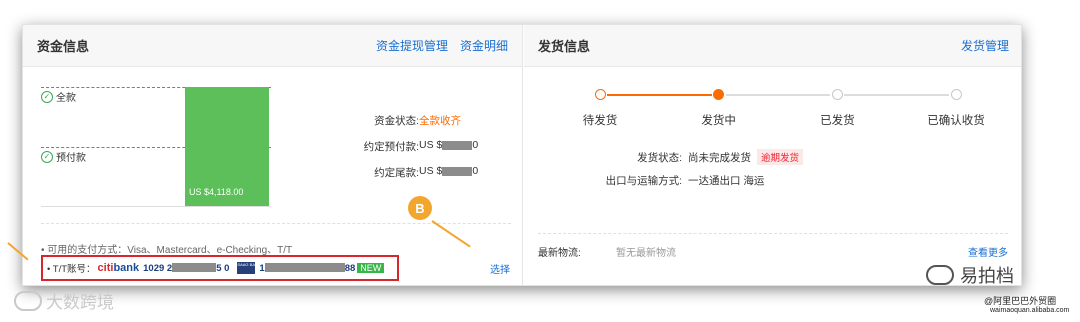  I want to click on progress-step-label: 发货中, so click(718, 121).